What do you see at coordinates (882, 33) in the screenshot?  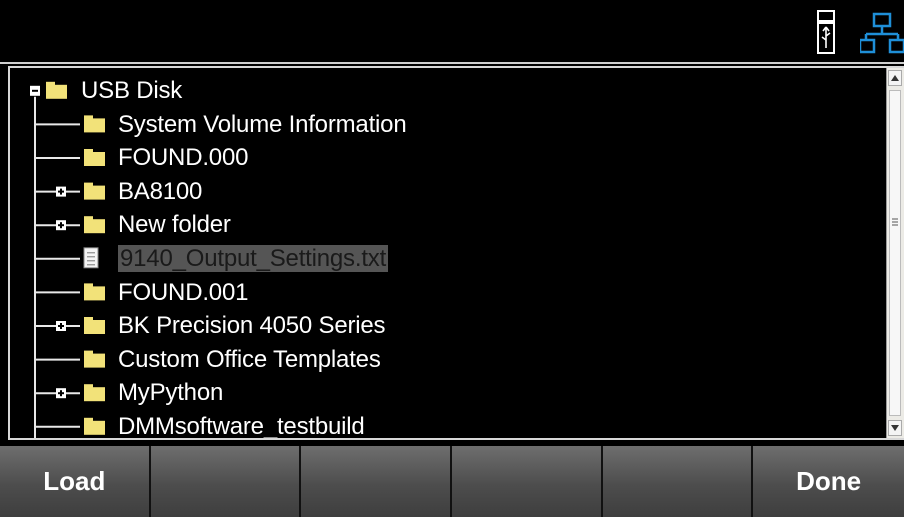 I see `network-icon` at bounding box center [882, 33].